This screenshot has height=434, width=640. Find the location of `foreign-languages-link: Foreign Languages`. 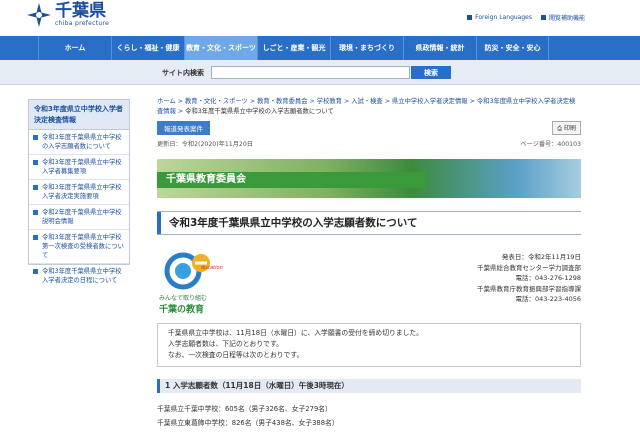

foreign-languages-link: Foreign Languages is located at coordinates (499, 17).